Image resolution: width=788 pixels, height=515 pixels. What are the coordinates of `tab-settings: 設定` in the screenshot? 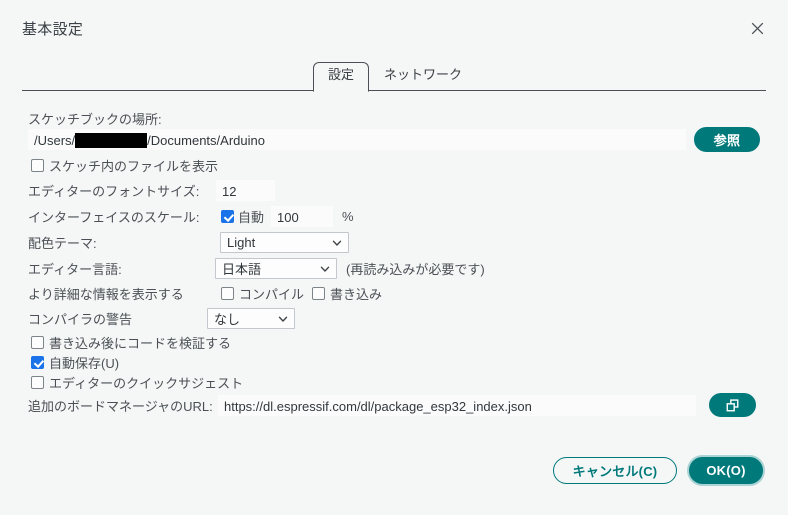 It's located at (341, 77).